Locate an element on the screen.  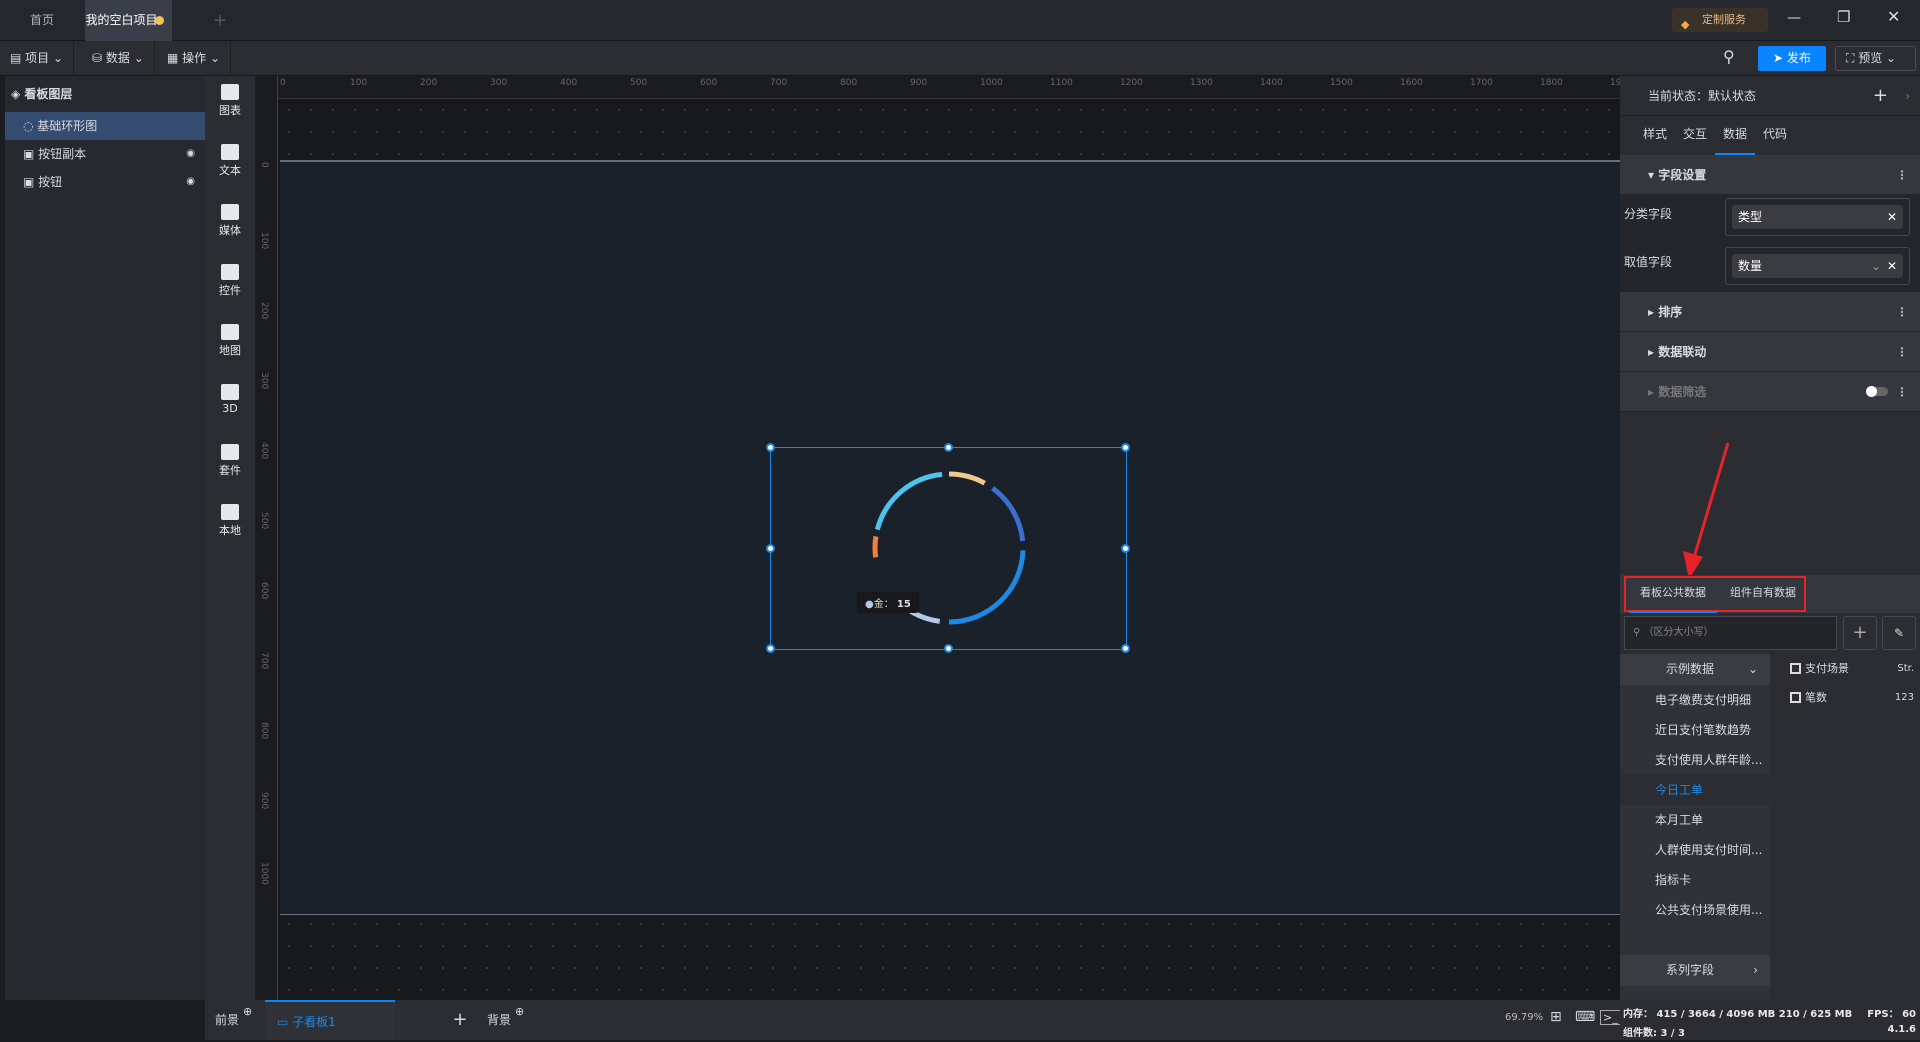
close-icon: ✕ is located at coordinates (1893, 16).